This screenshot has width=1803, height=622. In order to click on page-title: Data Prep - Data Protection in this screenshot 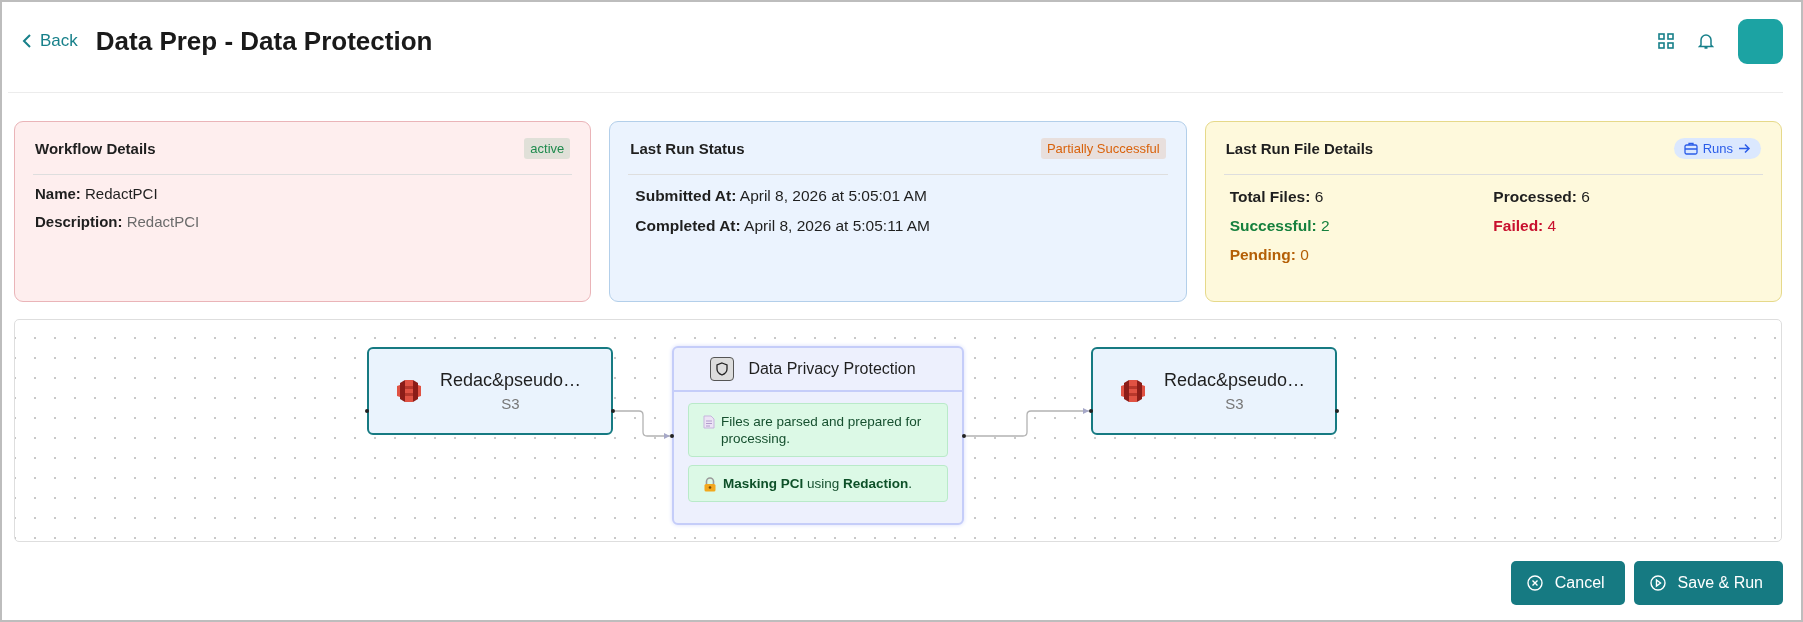, I will do `click(264, 41)`.